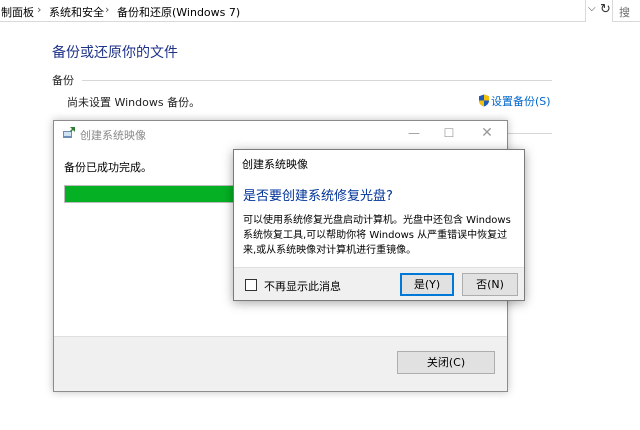 This screenshot has height=430, width=640. Describe the element at coordinates (134, 102) in the screenshot. I see `backup-status-text: 尚未设置 Windows 备份。` at that location.